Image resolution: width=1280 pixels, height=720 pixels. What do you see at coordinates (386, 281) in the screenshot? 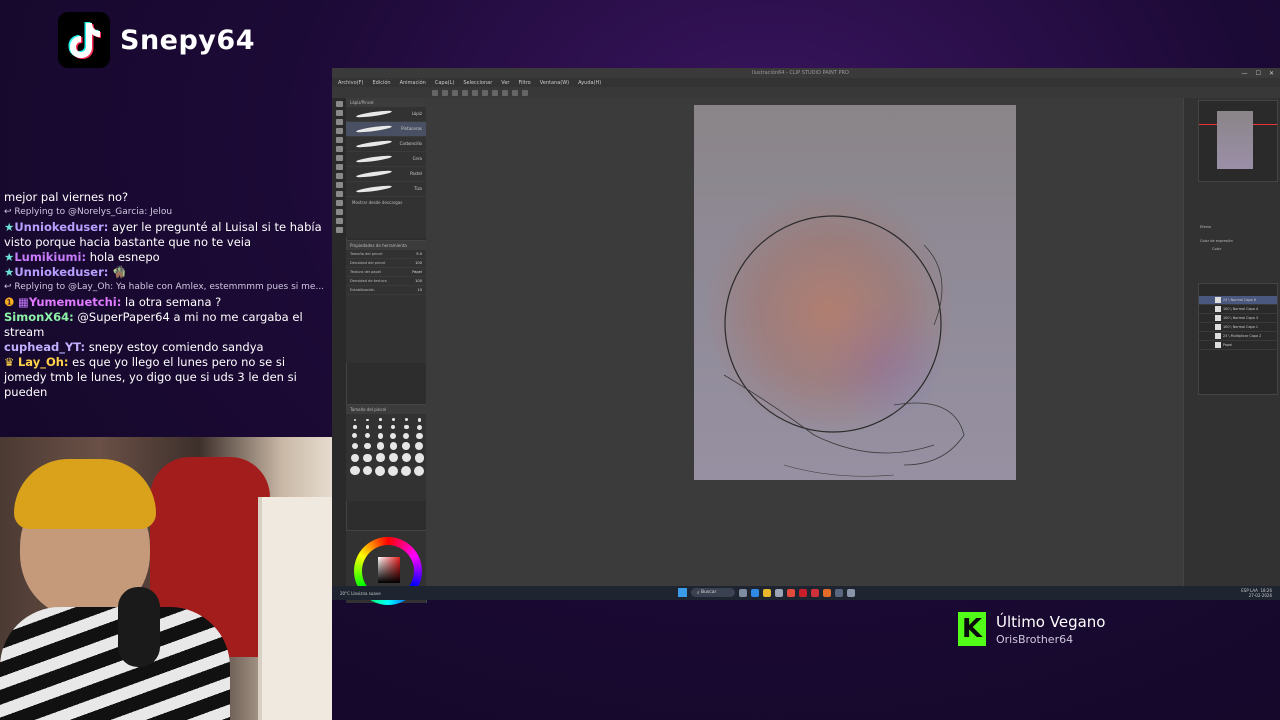
I see `prop-texture-density: Densidad de textura 100` at bounding box center [386, 281].